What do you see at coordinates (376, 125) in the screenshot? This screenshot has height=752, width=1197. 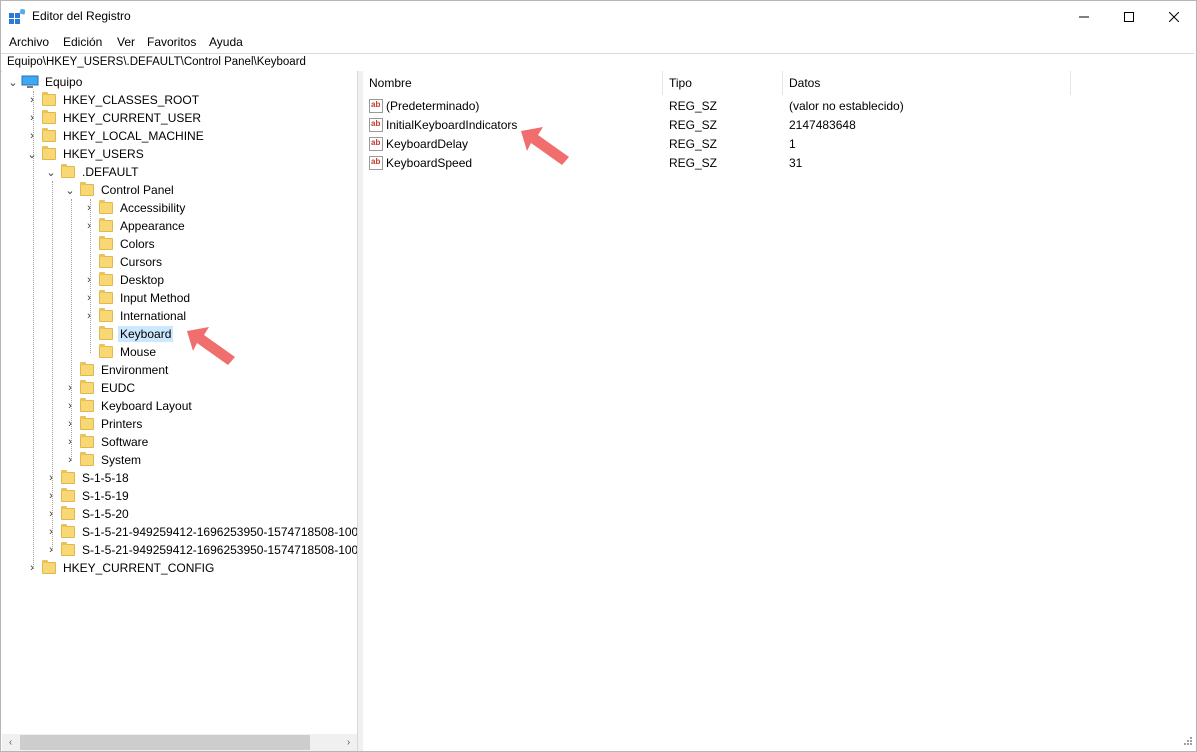 I see `string-value-icon: ab` at bounding box center [376, 125].